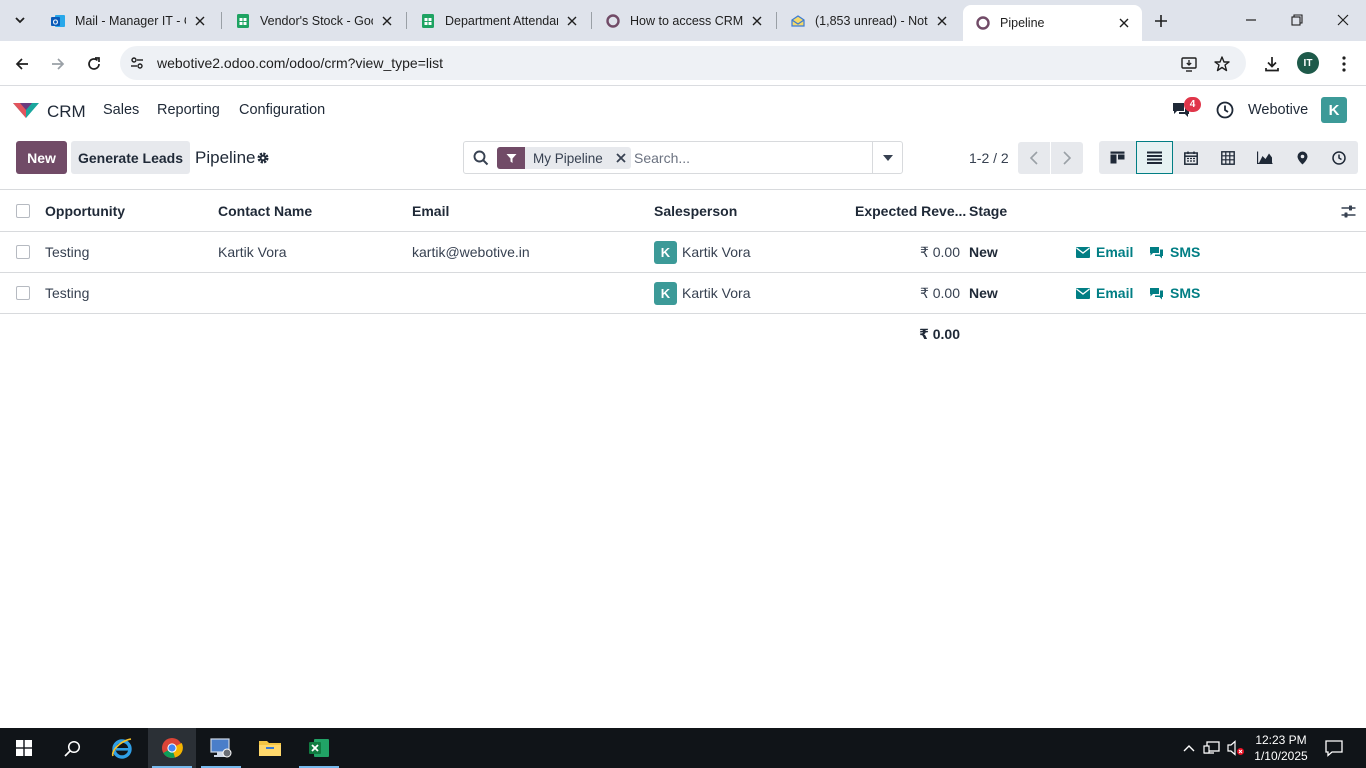 This screenshot has height=768, width=1366. What do you see at coordinates (621, 158) in the screenshot?
I see `remove-facet-icon` at bounding box center [621, 158].